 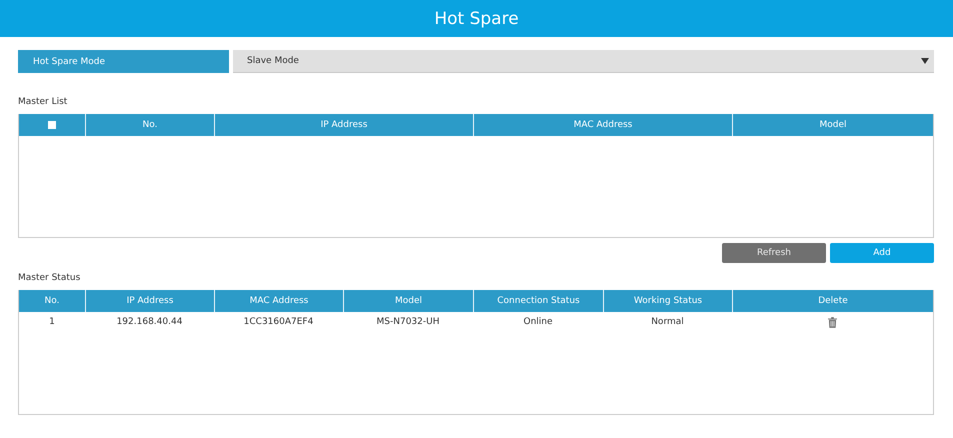 What do you see at coordinates (832, 322) in the screenshot?
I see `delete-icon` at bounding box center [832, 322].